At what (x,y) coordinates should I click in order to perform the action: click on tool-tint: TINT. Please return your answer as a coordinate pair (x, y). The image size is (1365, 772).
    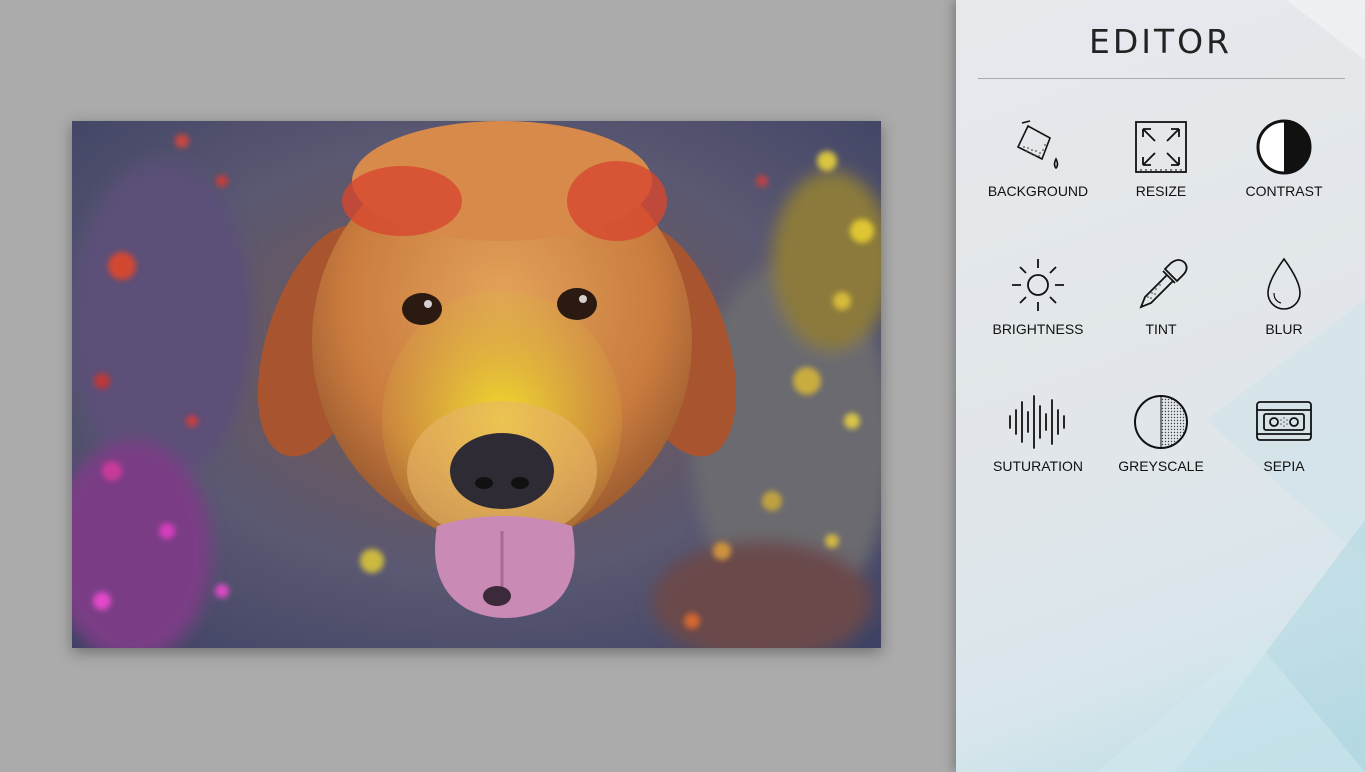
    Looking at the image, I should click on (1161, 310).